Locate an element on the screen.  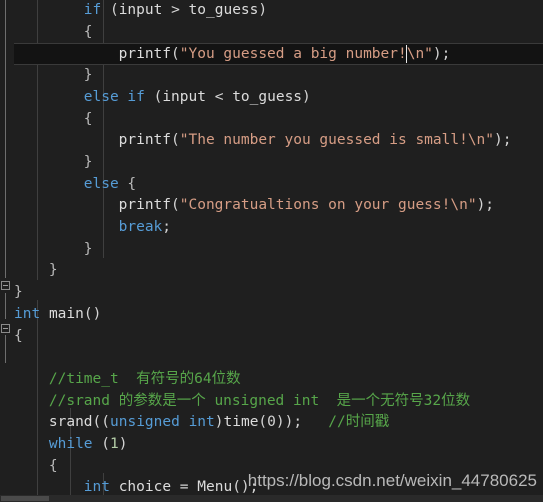
code-line: break; is located at coordinates (271, 228).